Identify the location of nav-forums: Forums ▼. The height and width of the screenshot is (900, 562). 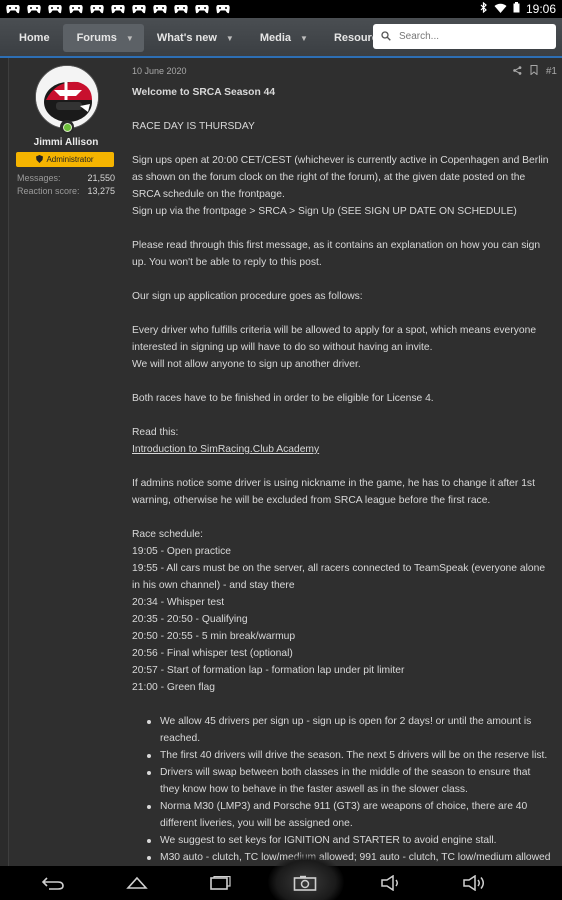
(103, 38).